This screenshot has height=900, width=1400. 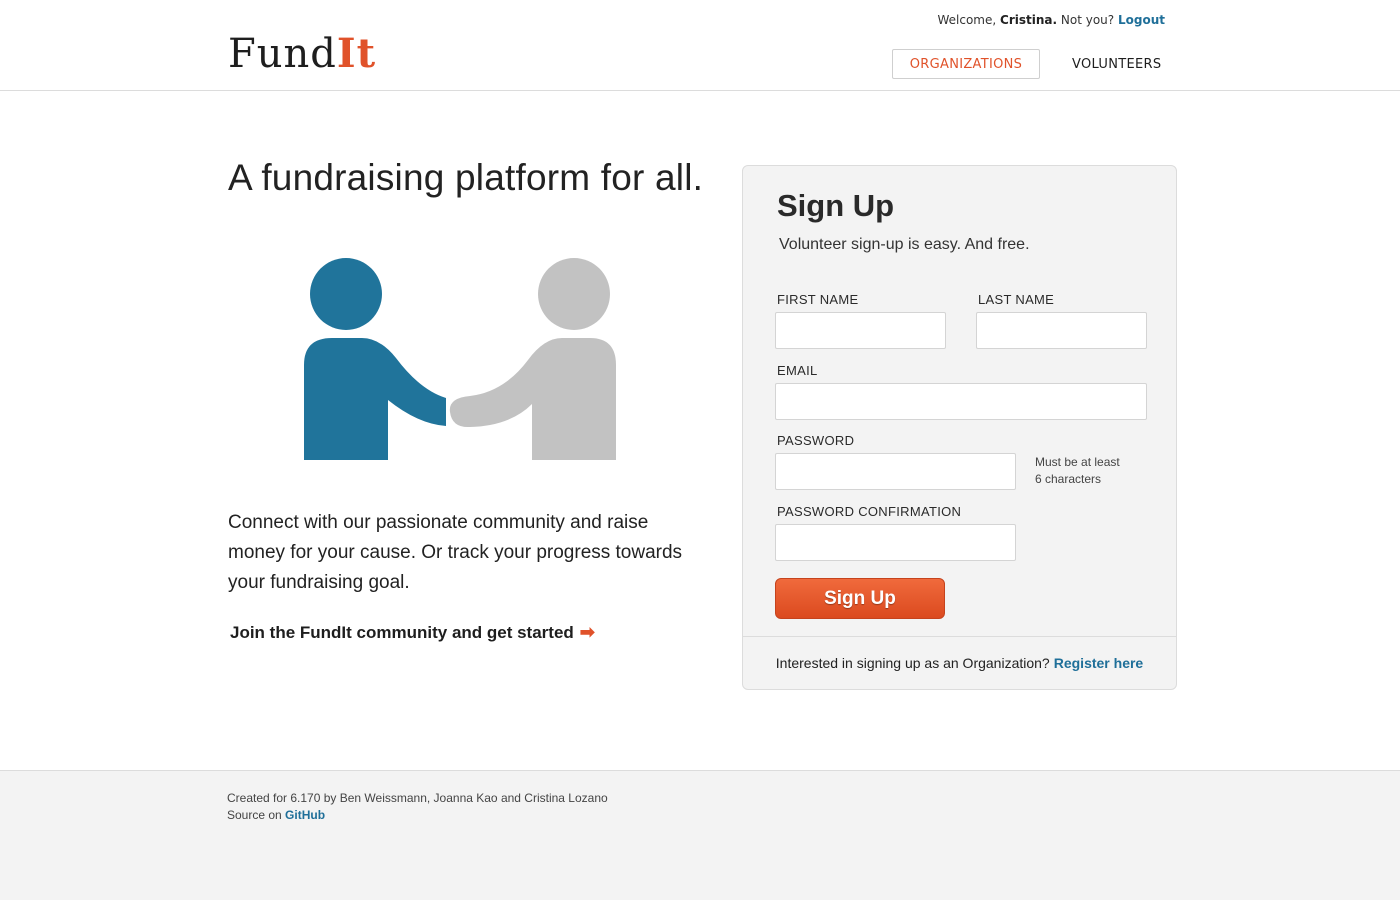 What do you see at coordinates (816, 440) in the screenshot?
I see `password-label: PASSWORD` at bounding box center [816, 440].